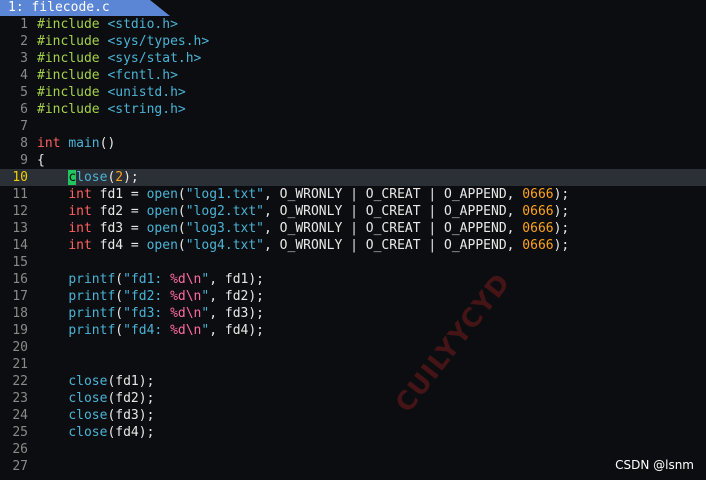  I want to click on code-token: (), so click(107, 143).